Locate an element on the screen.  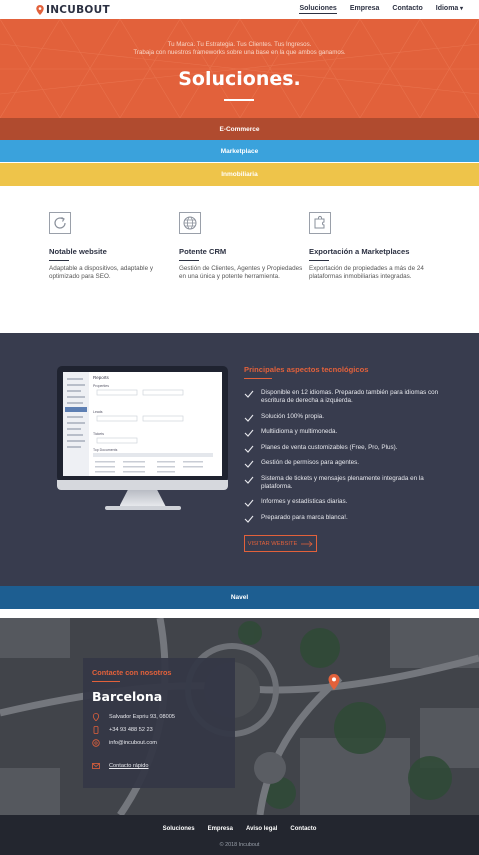
visit-website-label: VISITAR WEBSITE is located at coordinates (272, 543).